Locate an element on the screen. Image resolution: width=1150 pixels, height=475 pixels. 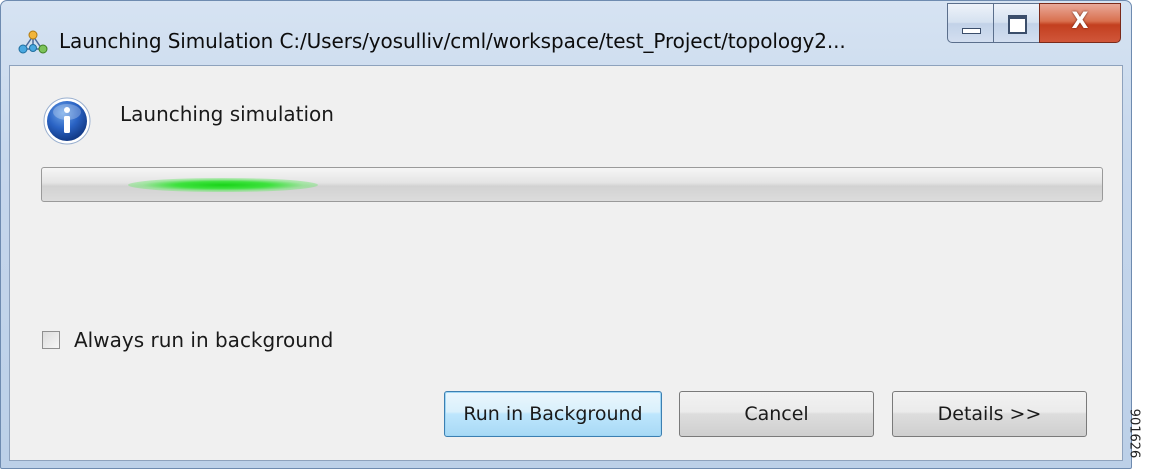
maximize-icon is located at coordinates (1017, 24).